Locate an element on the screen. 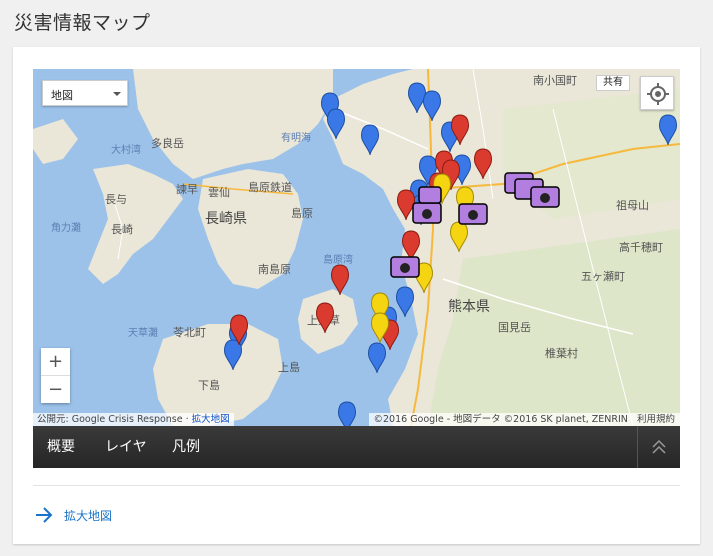 The height and width of the screenshot is (556, 713). terms-link: 利用規約 is located at coordinates (656, 419).